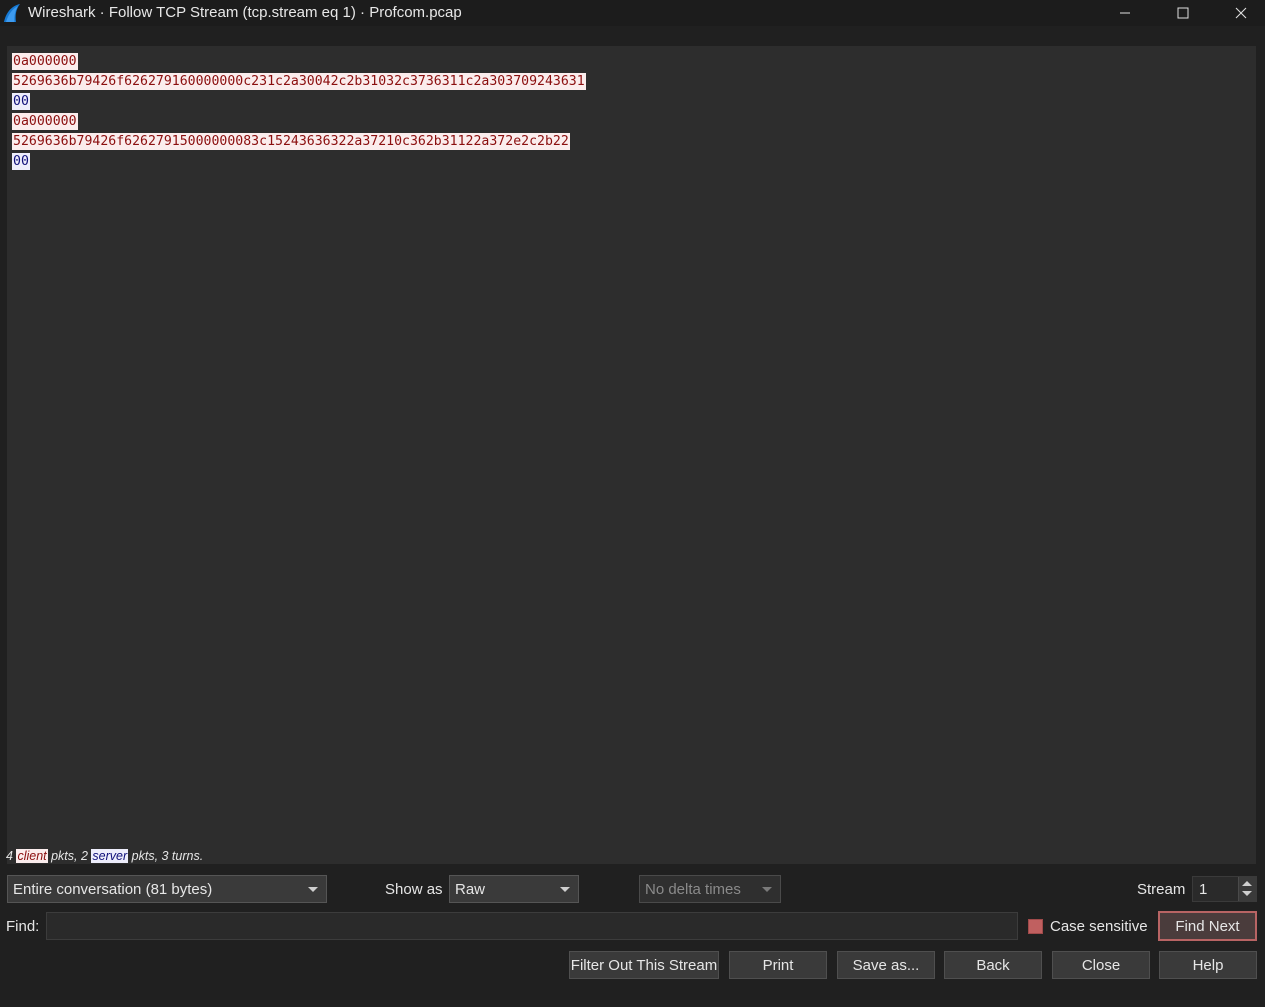 The width and height of the screenshot is (1265, 1007). Describe the element at coordinates (993, 965) in the screenshot. I see `back-button: Back` at that location.